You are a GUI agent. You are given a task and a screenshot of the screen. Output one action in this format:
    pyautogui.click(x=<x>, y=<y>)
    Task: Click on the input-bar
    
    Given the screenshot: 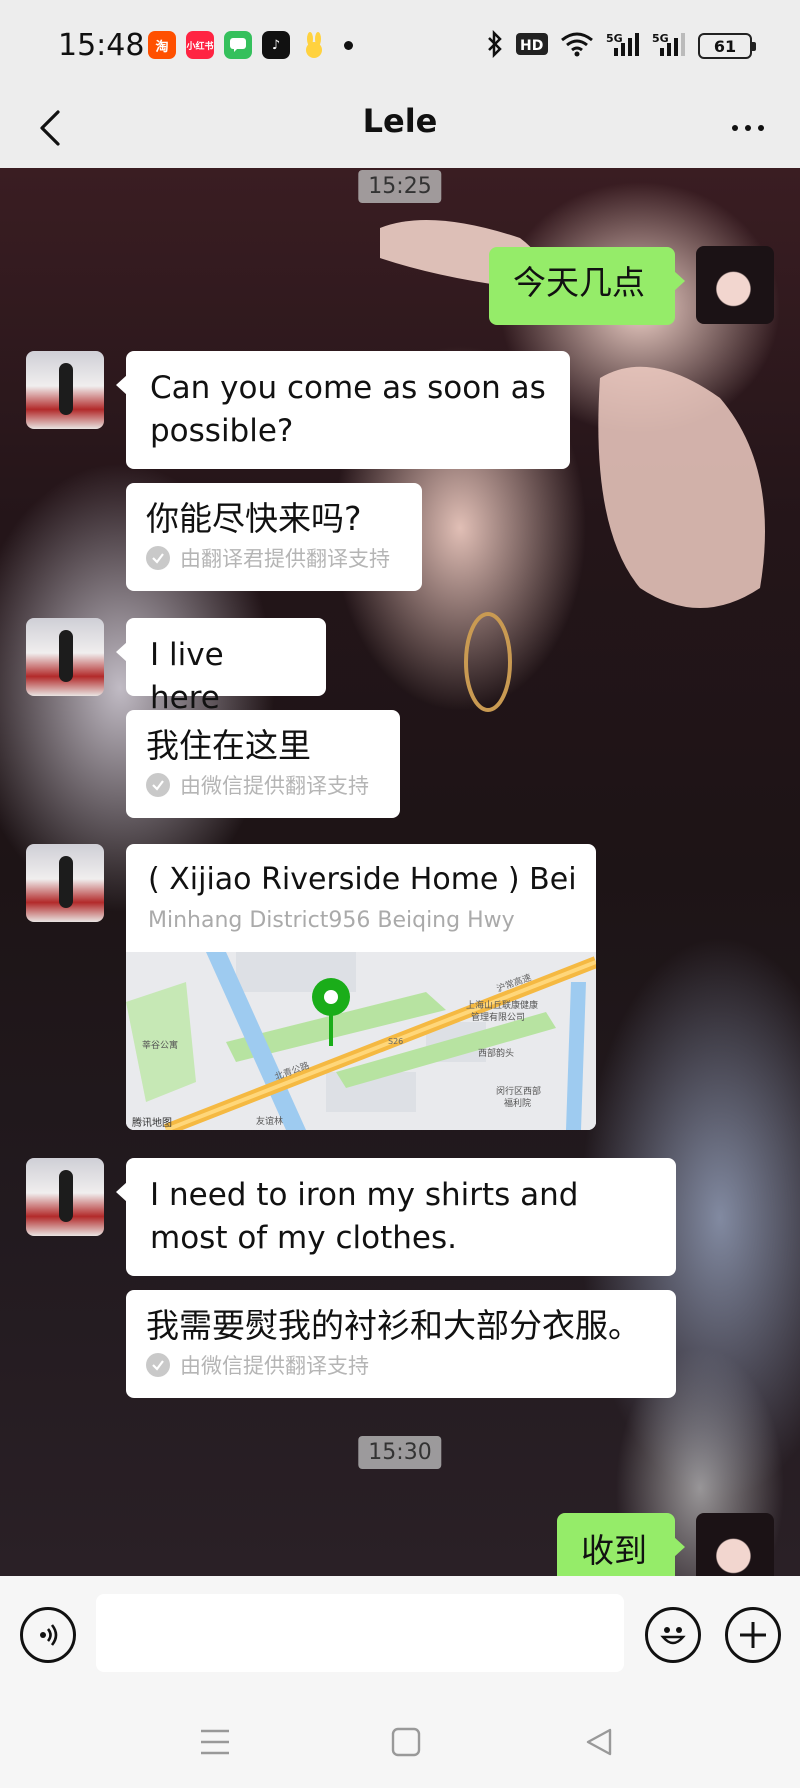 What is the action you would take?
    pyautogui.click(x=400, y=1635)
    